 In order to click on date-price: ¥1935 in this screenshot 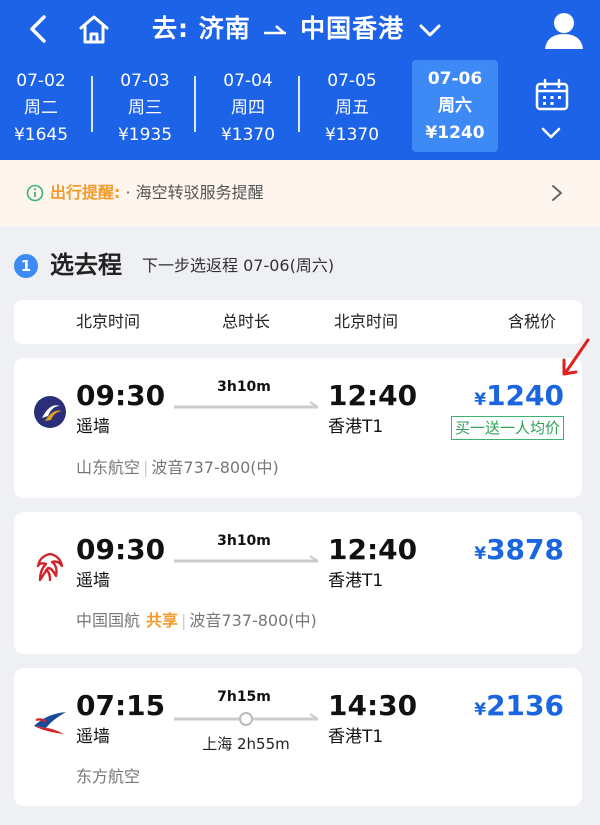, I will do `click(145, 135)`.